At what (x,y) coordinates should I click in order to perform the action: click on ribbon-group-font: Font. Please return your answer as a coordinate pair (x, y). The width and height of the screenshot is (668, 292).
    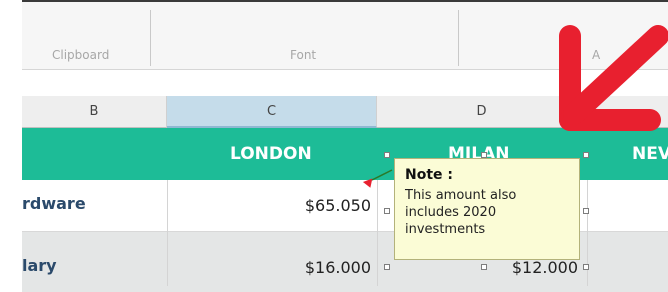
    Looking at the image, I should click on (303, 55).